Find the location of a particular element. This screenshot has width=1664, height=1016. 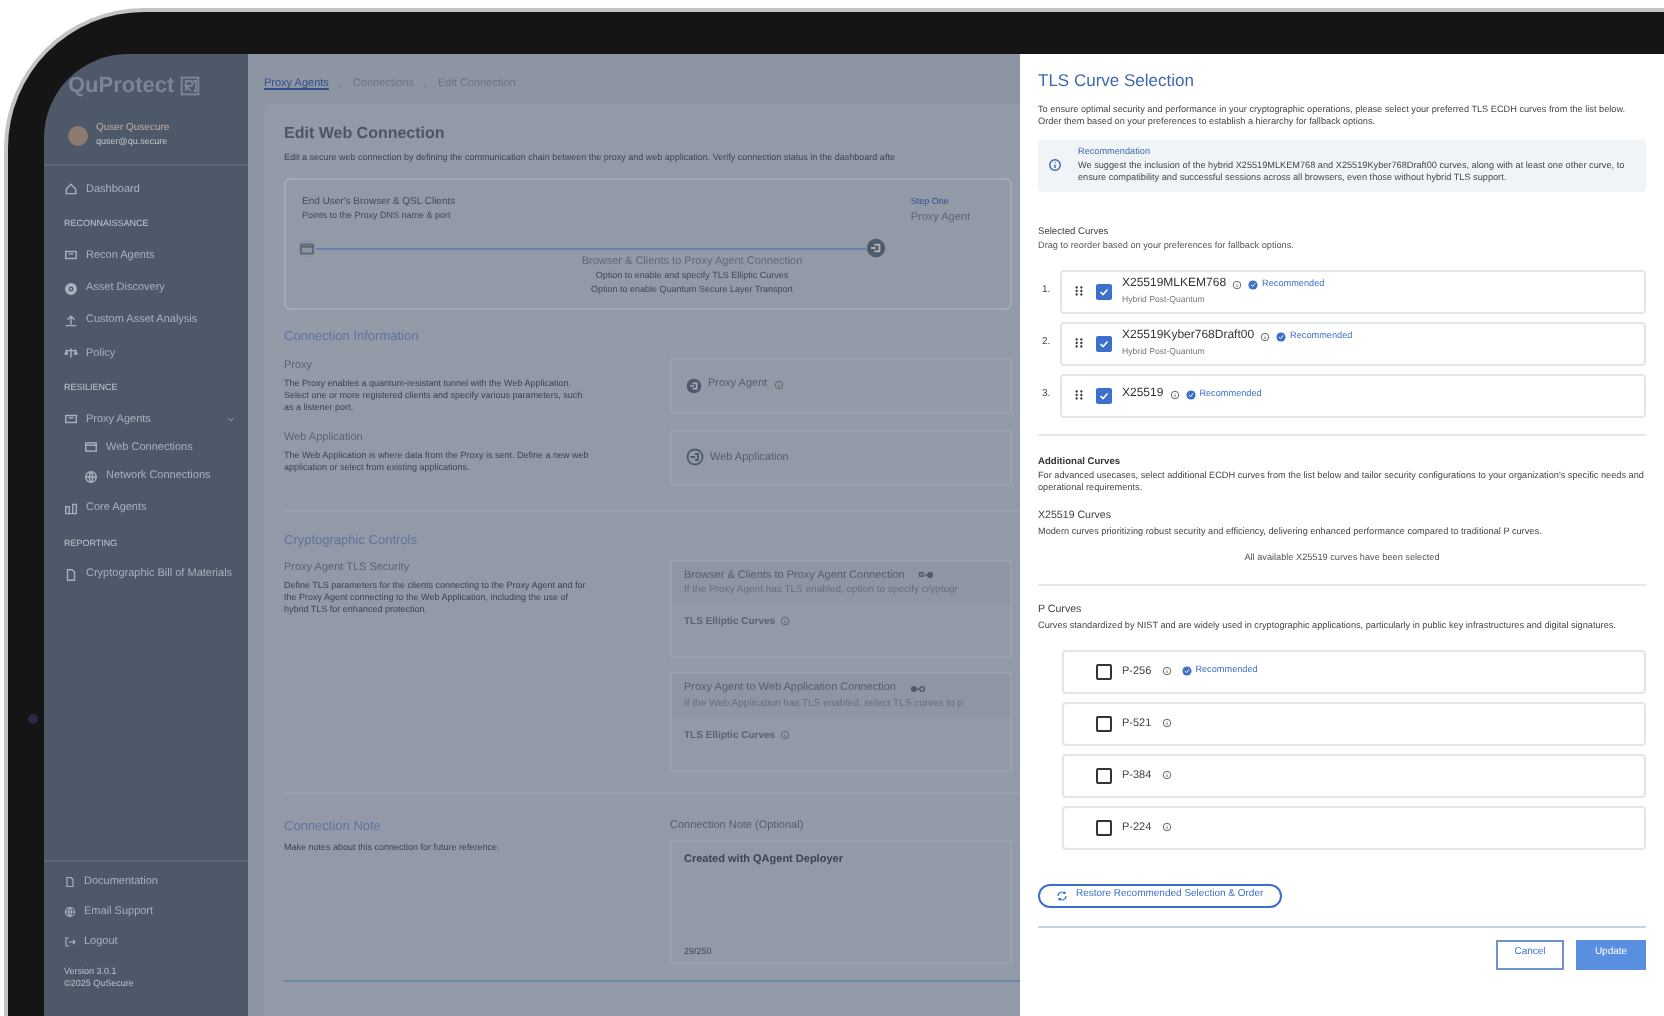

refresh-icon is located at coordinates (1062, 895).